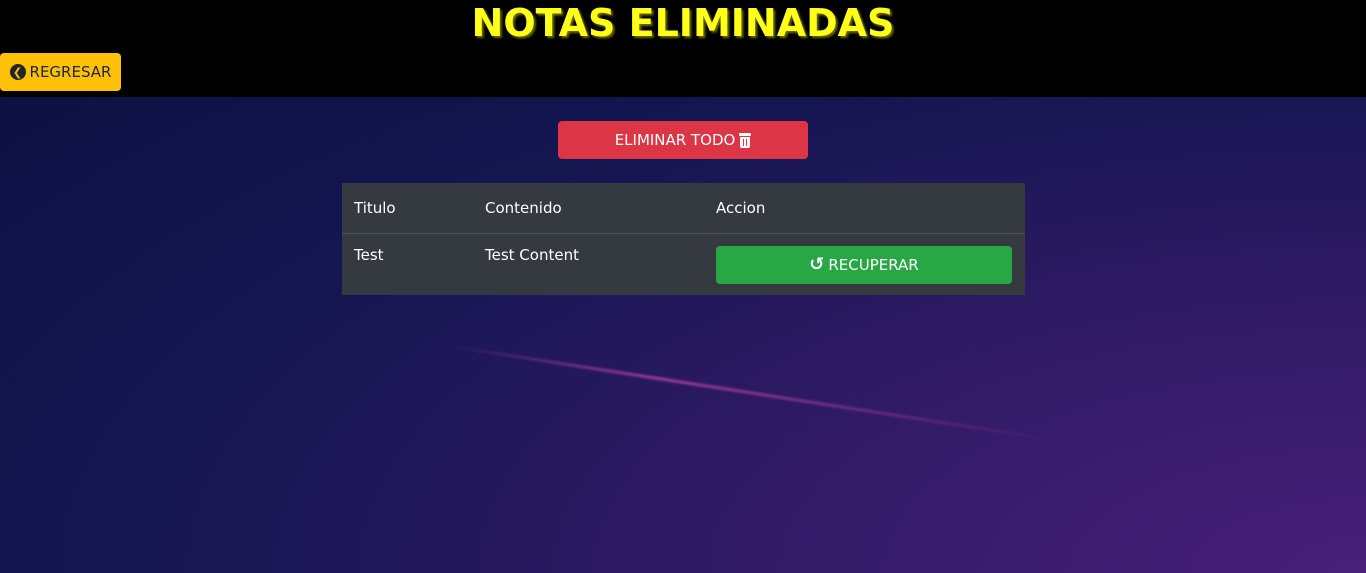  I want to click on page-title: NOTAS ELIMINADAS, so click(683, 23).